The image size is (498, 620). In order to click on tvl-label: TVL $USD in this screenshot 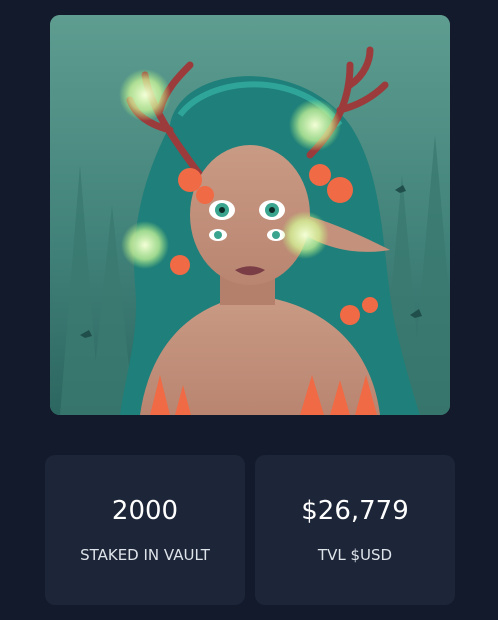, I will do `click(355, 555)`.